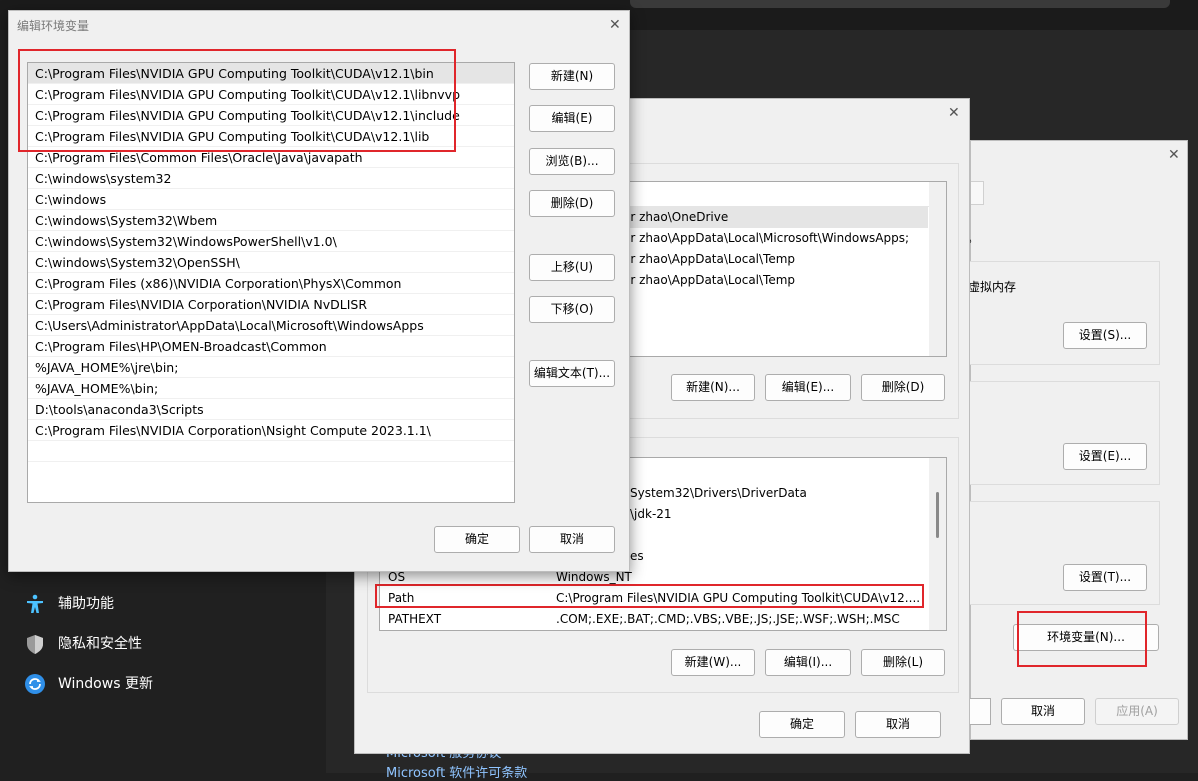 The height and width of the screenshot is (781, 1198). Describe the element at coordinates (271, 388) in the screenshot. I see `path-item: %JAVA_HOME%\bin;` at that location.